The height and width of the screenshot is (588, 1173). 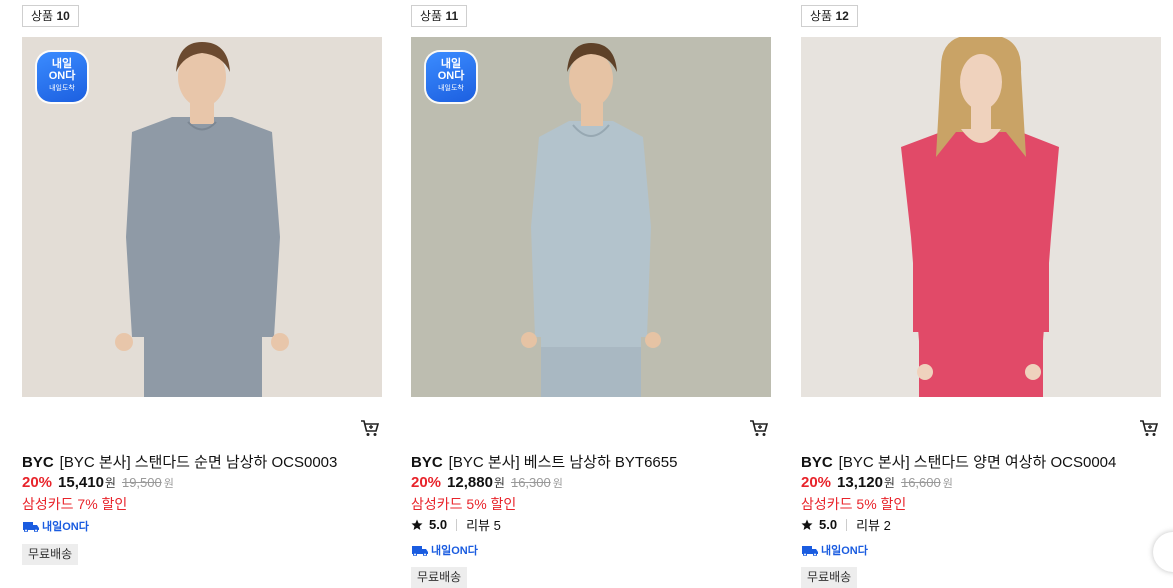 I want to click on product-name: [BYC 본사] 베스트 남상하 BYT6655, so click(x=563, y=462).